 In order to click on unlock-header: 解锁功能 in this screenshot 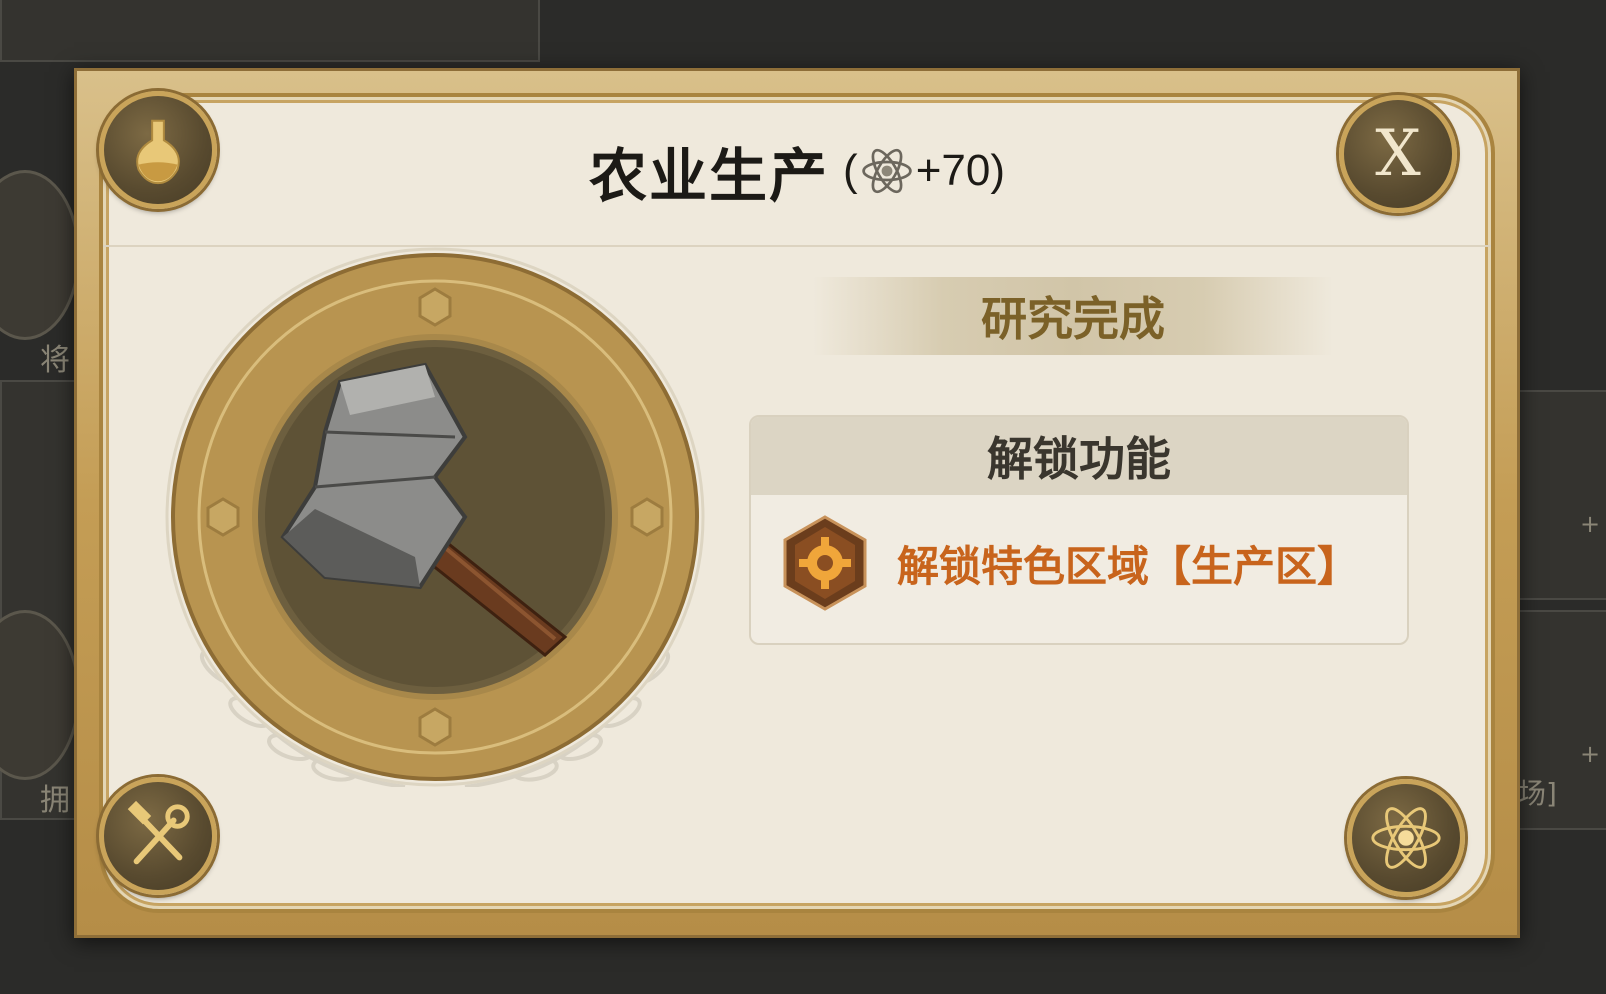, I will do `click(1079, 456)`.